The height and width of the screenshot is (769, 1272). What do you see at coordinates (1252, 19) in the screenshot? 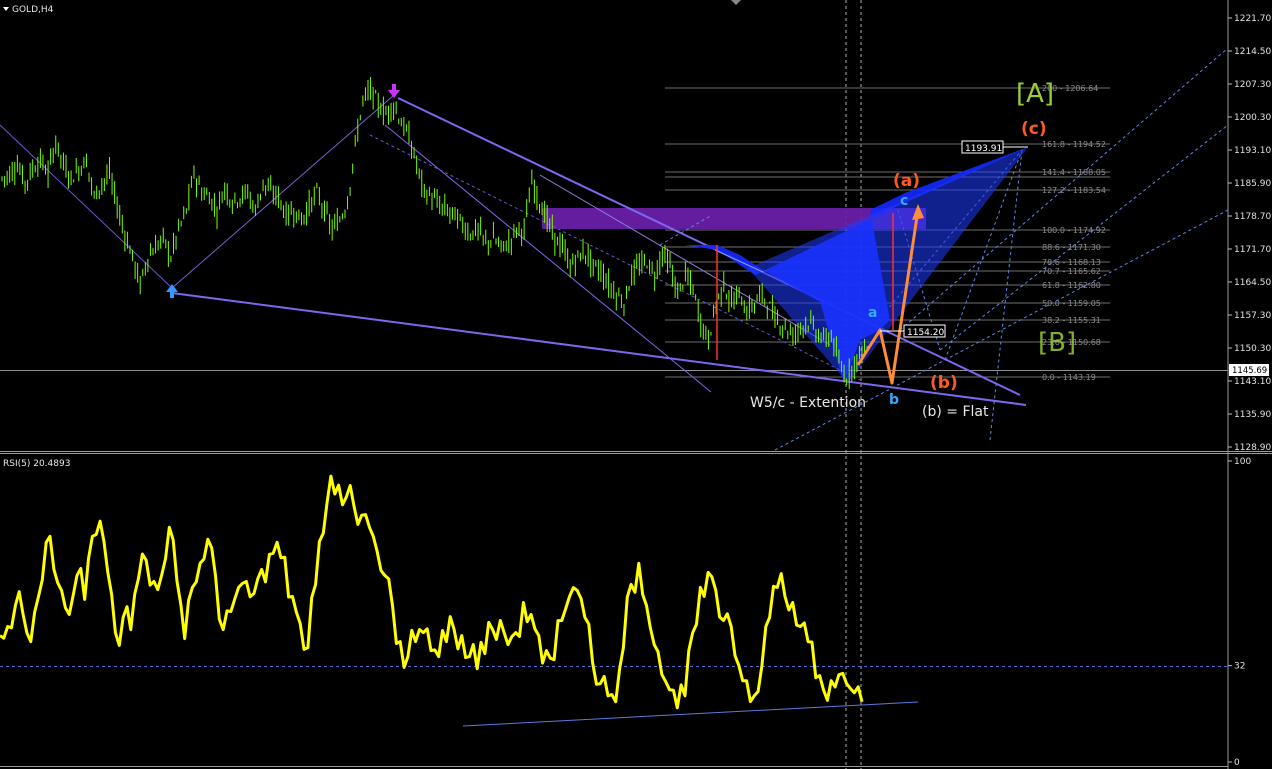
I see `price-axis-label: 1221.70` at bounding box center [1252, 19].